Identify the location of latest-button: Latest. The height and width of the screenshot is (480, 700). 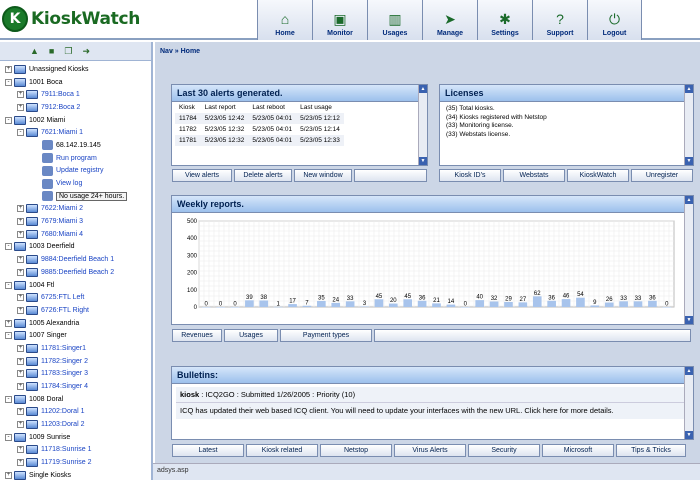
(208, 450).